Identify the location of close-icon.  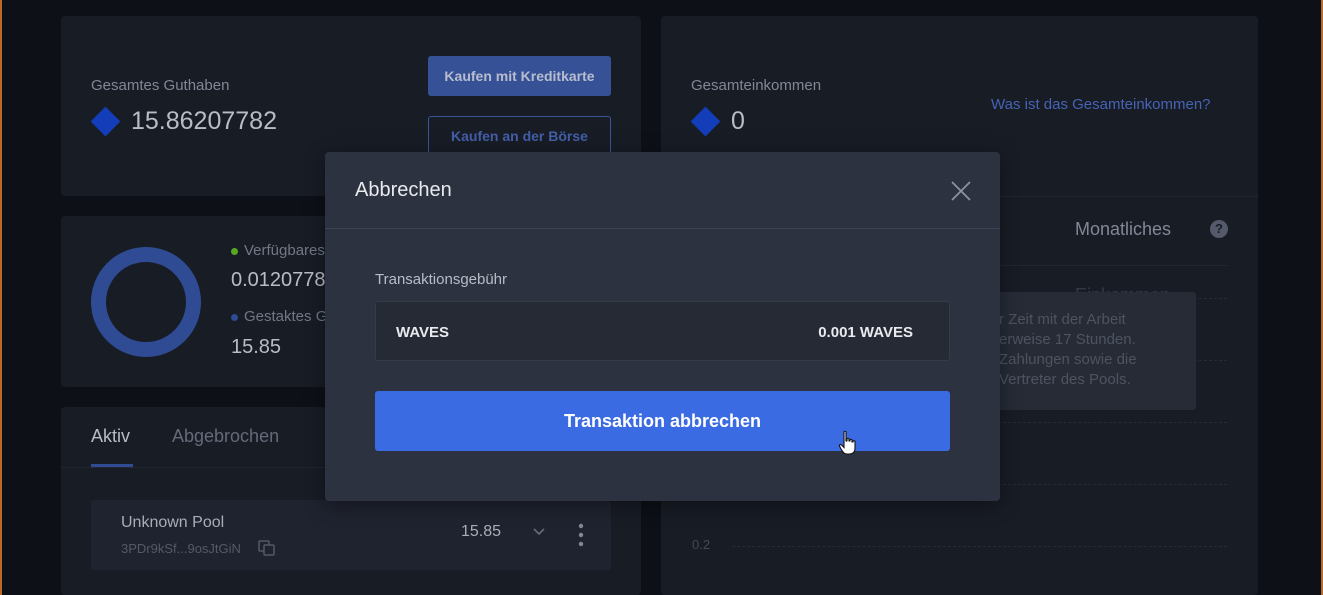
(961, 191).